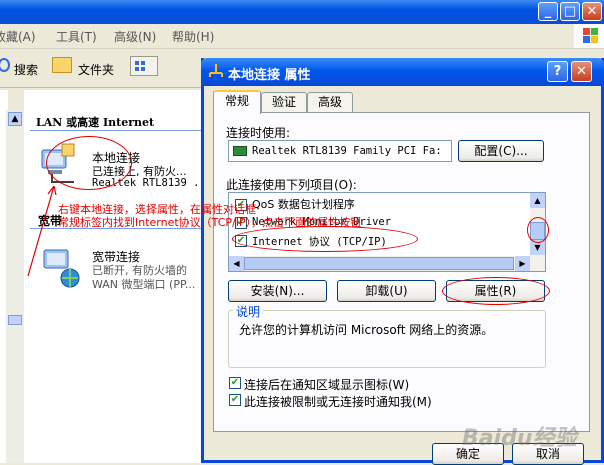 The image size is (604, 465). I want to click on help-button: ?, so click(557, 71).